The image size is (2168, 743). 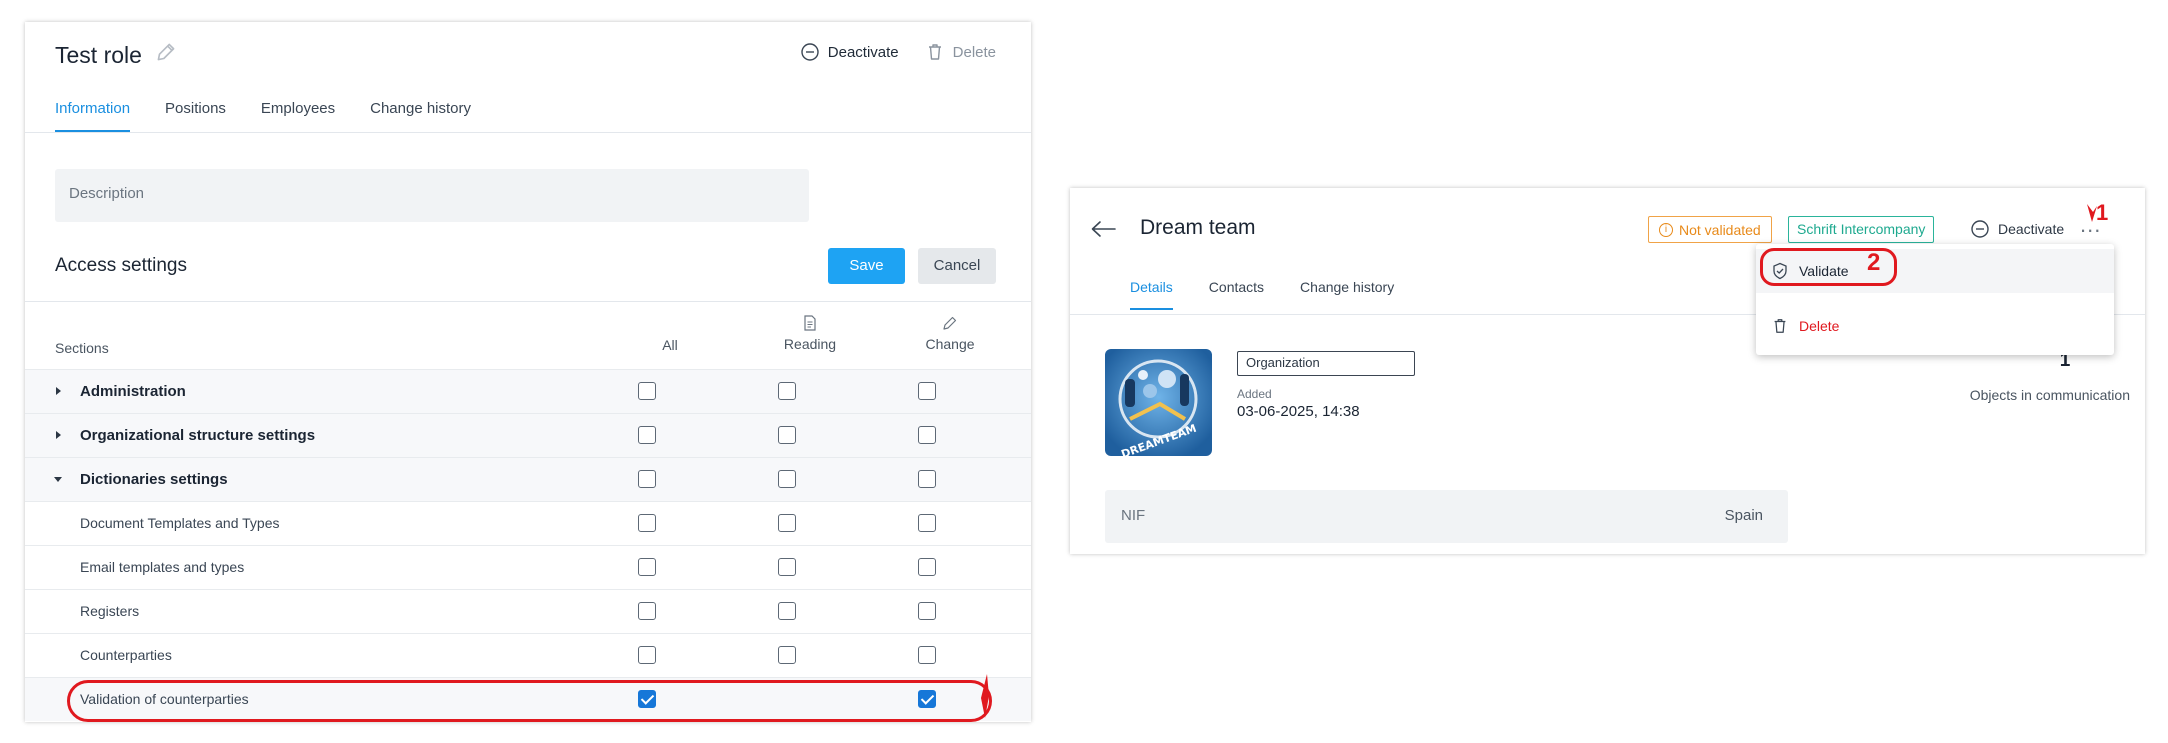 I want to click on delete-button: Delete, so click(x=960, y=52).